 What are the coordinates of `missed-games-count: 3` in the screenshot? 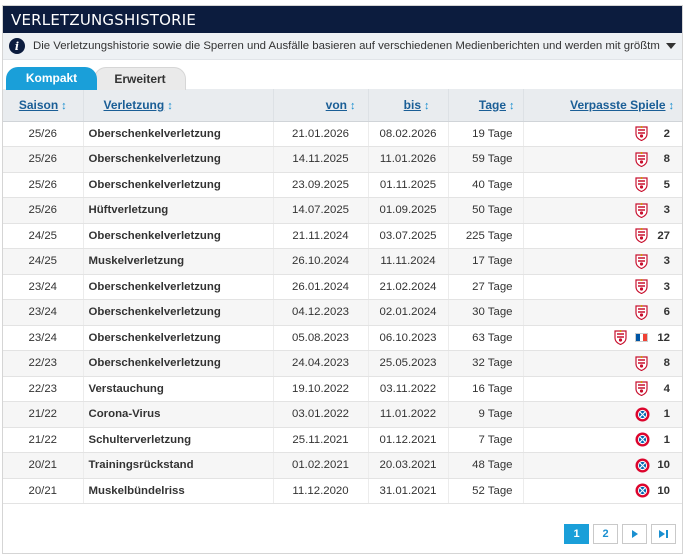 It's located at (666, 261).